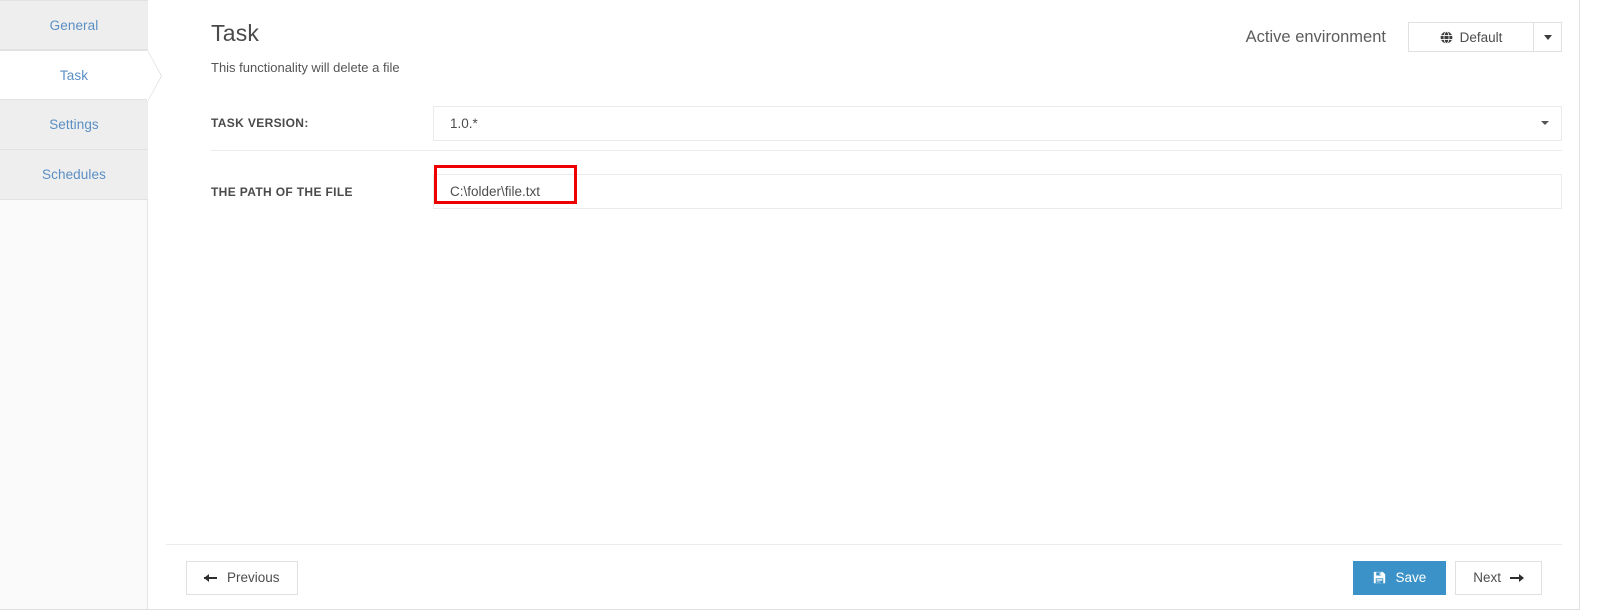 The width and height of the screenshot is (1610, 610). What do you see at coordinates (1411, 577) in the screenshot?
I see `save-button-label: Save` at bounding box center [1411, 577].